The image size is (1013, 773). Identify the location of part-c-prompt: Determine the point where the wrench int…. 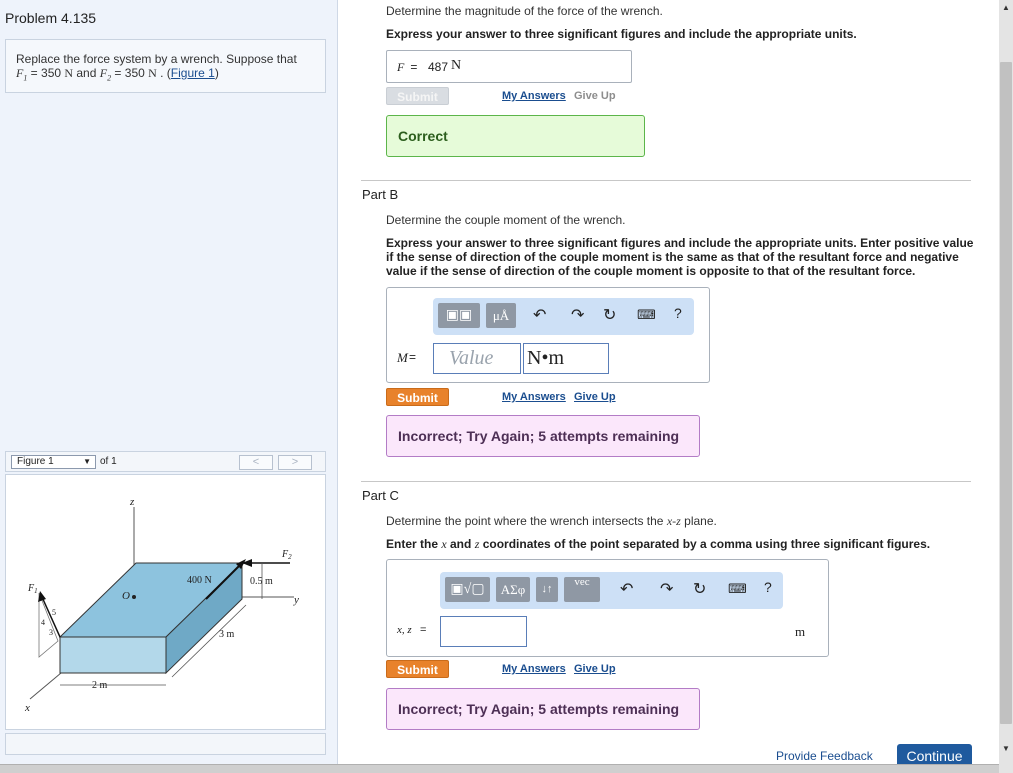
(551, 521).